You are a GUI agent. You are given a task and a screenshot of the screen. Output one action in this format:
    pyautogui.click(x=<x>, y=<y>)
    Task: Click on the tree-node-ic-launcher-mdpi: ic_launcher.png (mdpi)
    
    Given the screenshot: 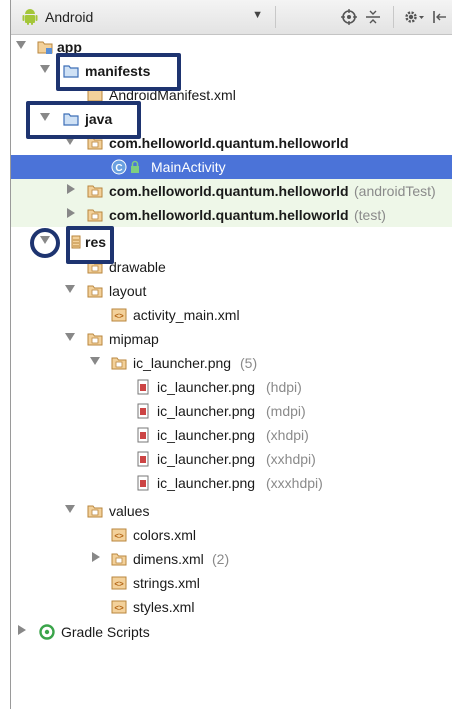 What is the action you would take?
    pyautogui.click(x=231, y=411)
    